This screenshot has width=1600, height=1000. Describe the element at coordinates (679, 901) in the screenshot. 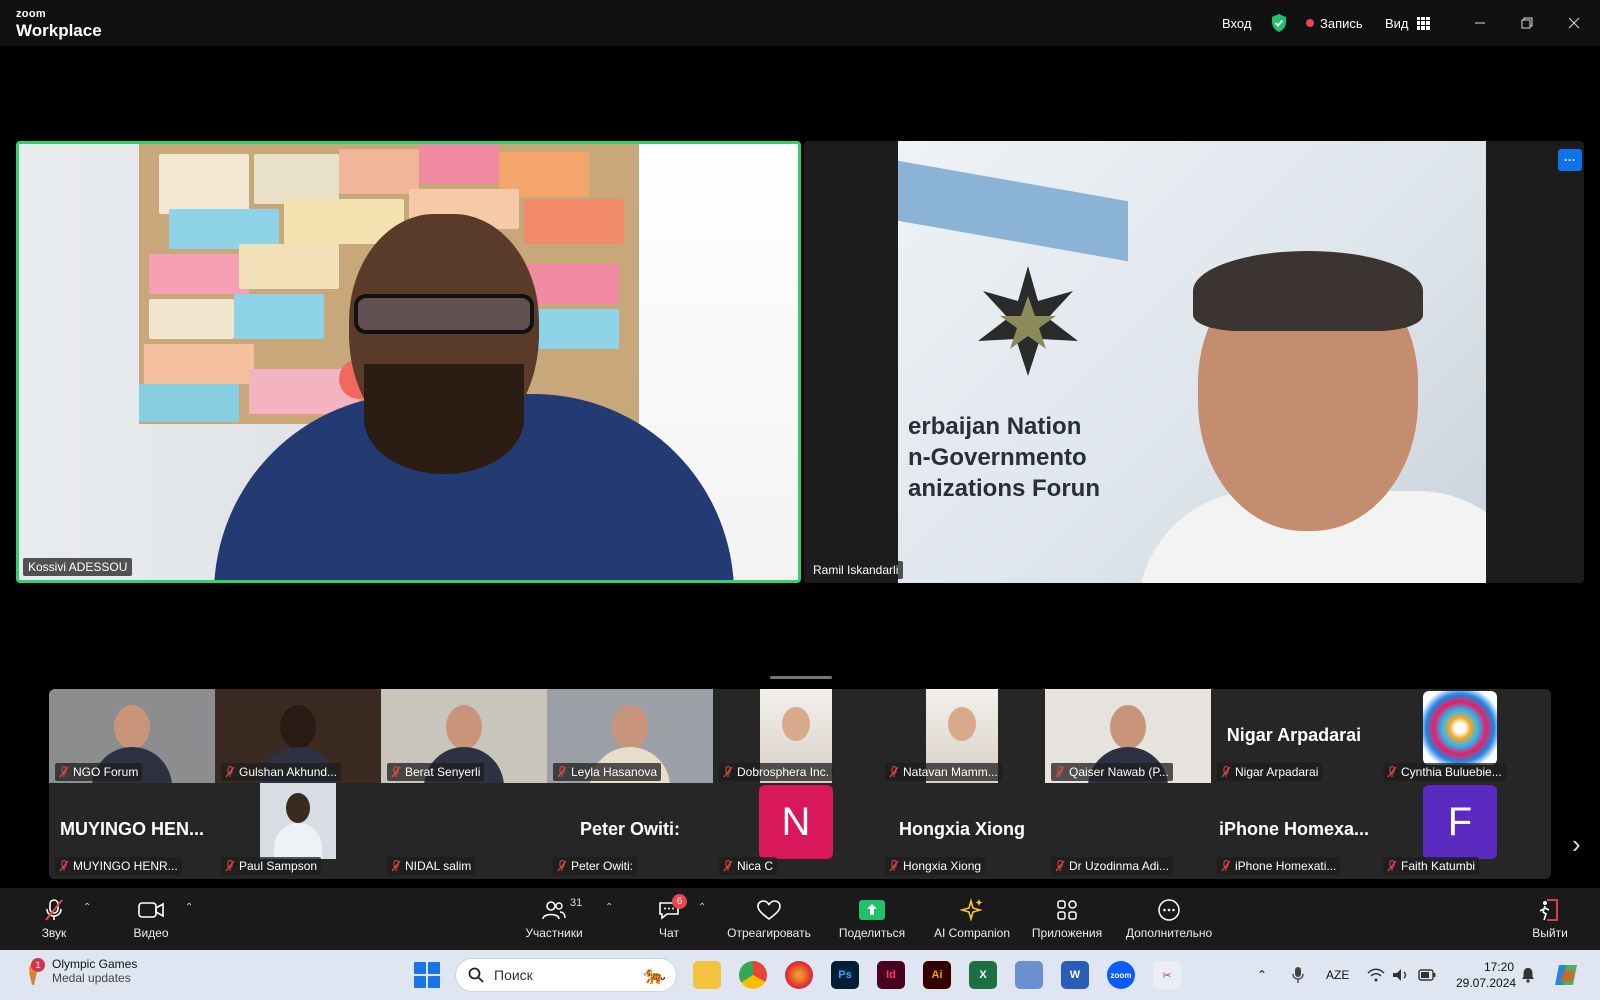

I see `chat-unread-badge: 6` at that location.